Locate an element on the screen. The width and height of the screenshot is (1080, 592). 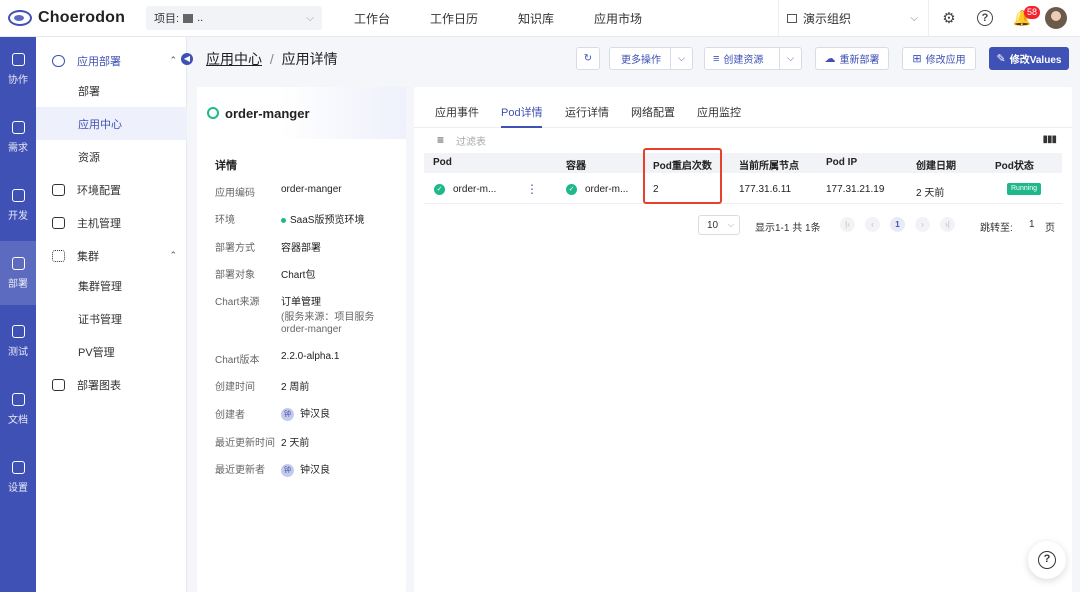
notification-badge: 58 is located at coordinates (1032, 12).